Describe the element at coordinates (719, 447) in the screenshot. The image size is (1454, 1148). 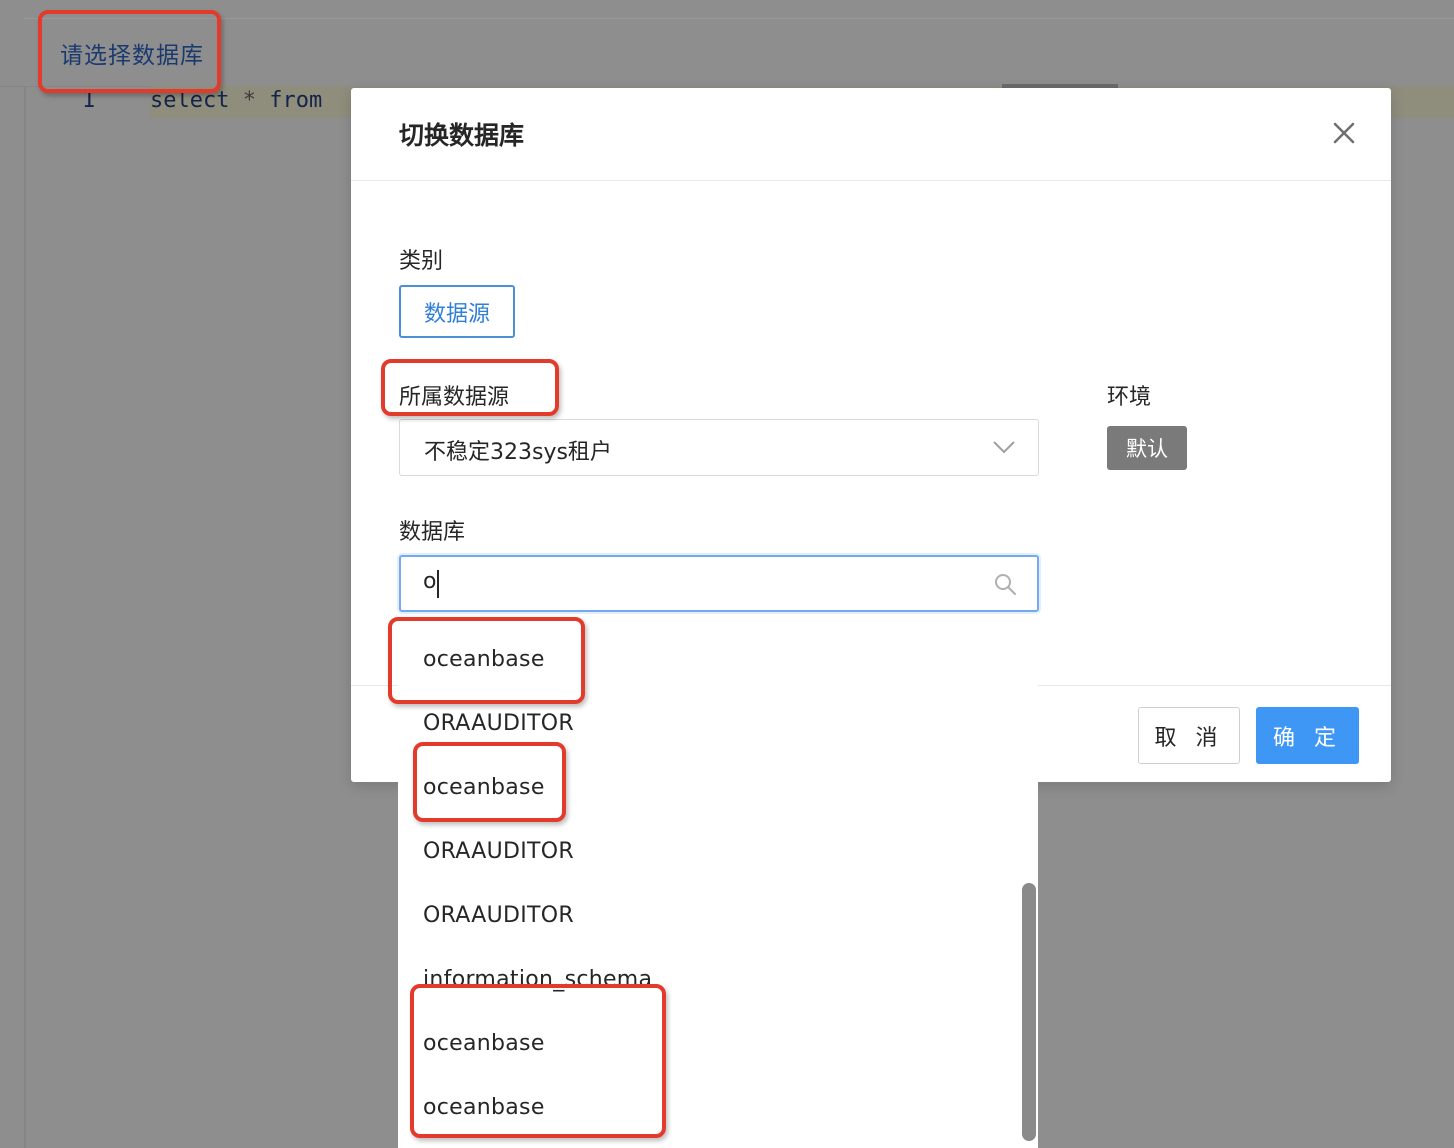
I see `datasource-select: 不稳定323sys租户` at that location.